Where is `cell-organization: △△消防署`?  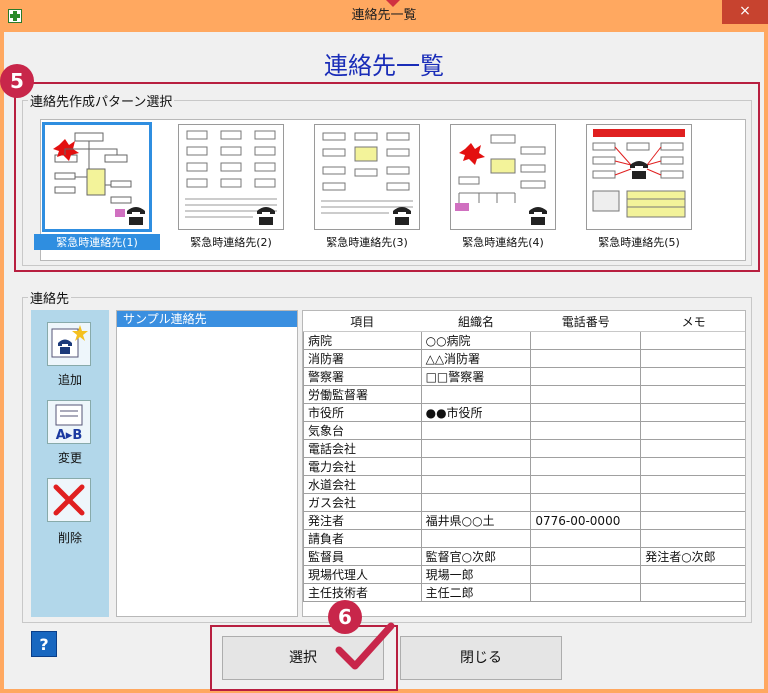 cell-organization: △△消防署 is located at coordinates (476, 358).